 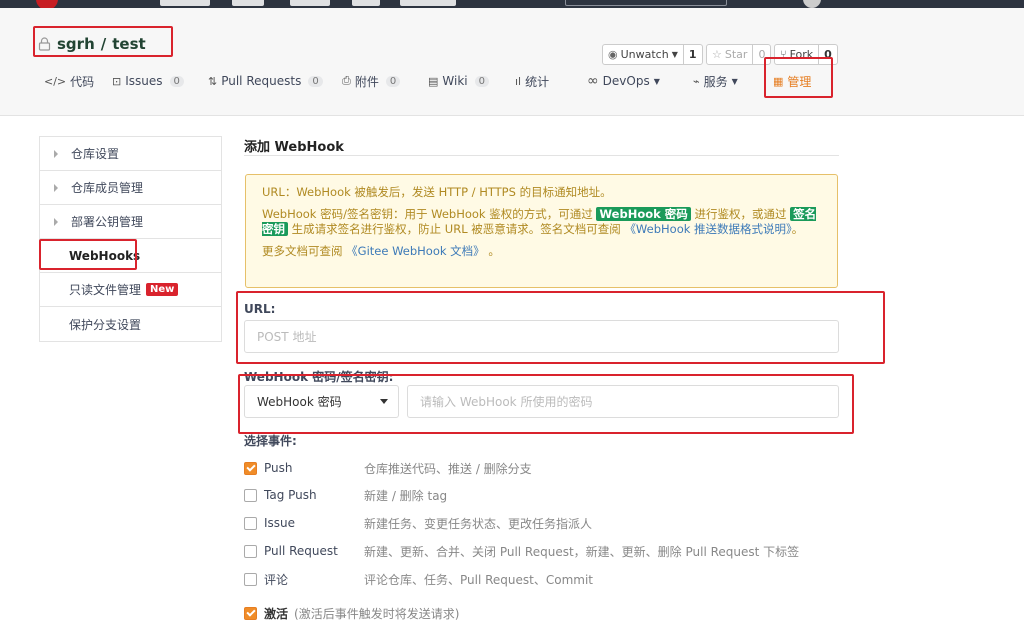 What do you see at coordinates (130, 154) in the screenshot?
I see `sidebar-item-repo-settings: 仓库设置` at bounding box center [130, 154].